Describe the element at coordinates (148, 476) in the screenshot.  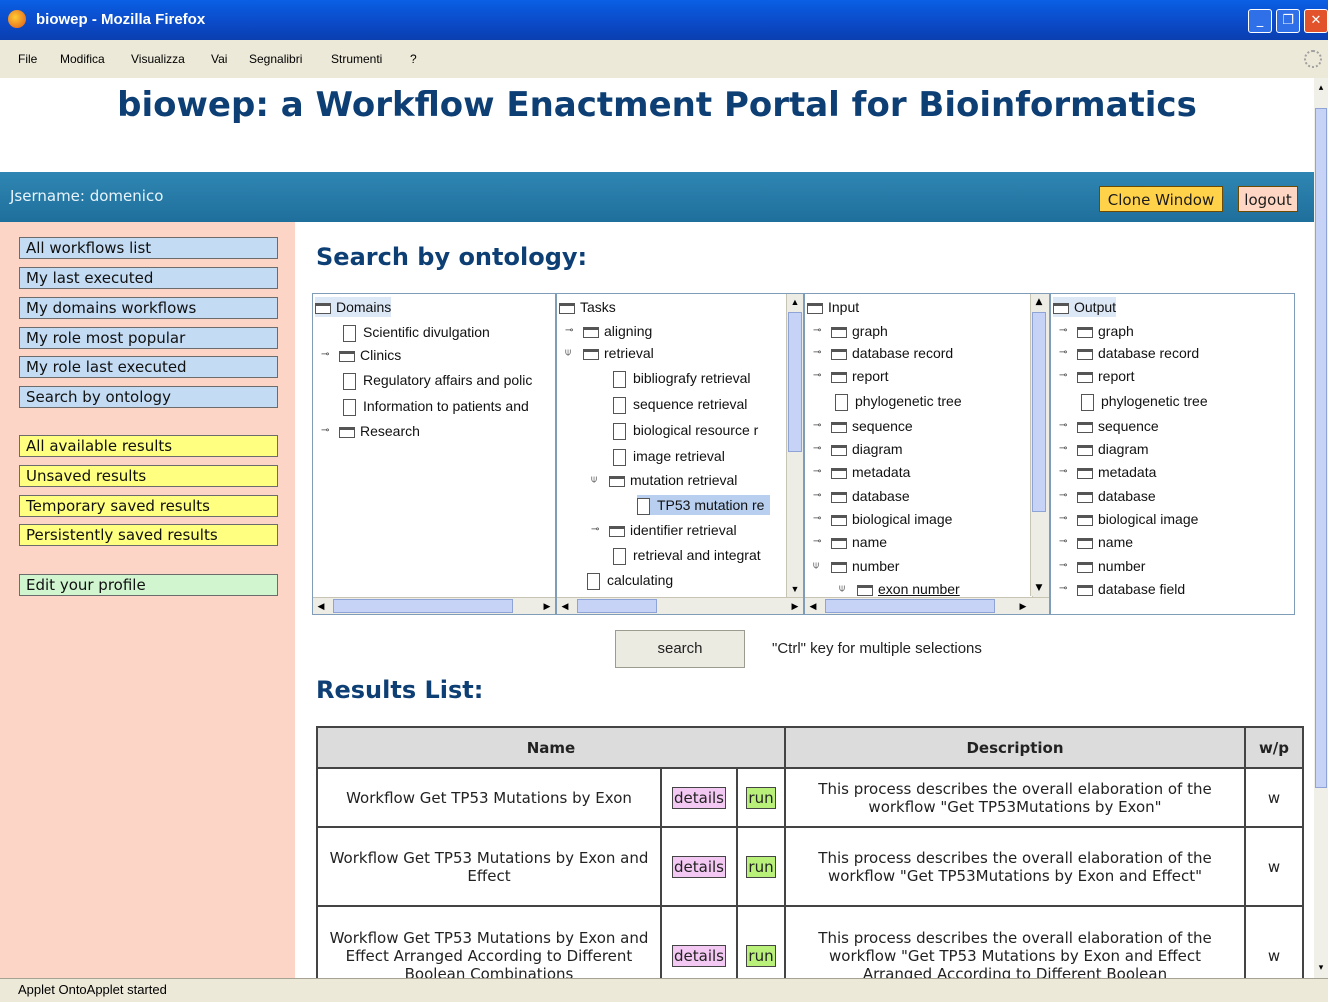
I see `nav-unsaved-results: Unsaved results` at that location.